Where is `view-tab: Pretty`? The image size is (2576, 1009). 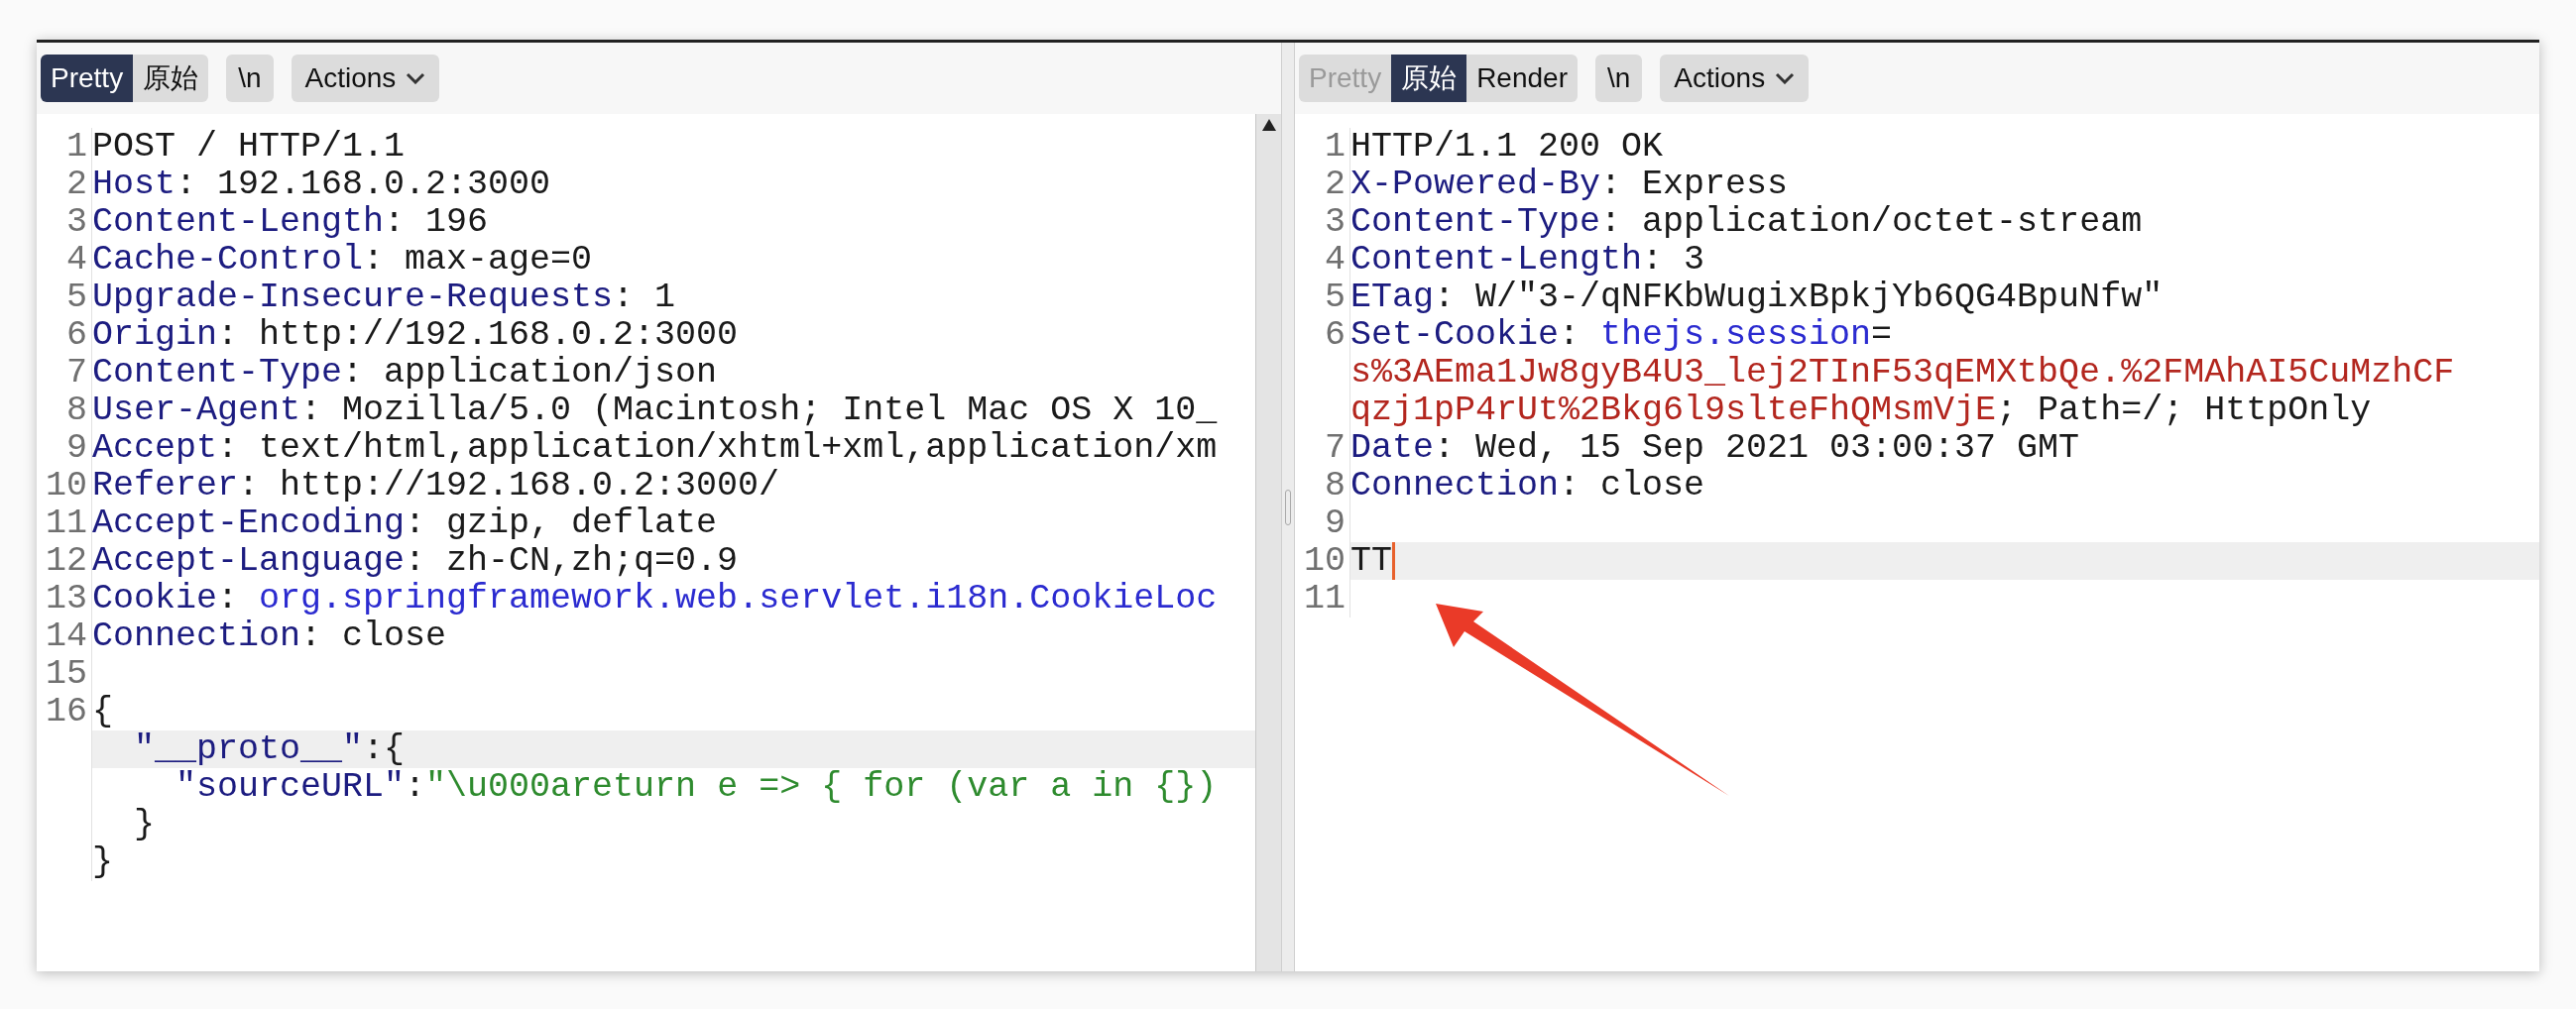
view-tab: Pretty is located at coordinates (87, 79).